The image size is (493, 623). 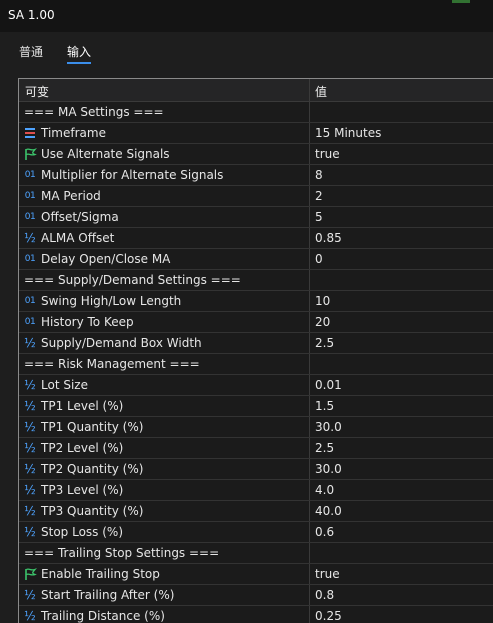 What do you see at coordinates (328, 511) in the screenshot?
I see `variable-value: 40.0` at bounding box center [328, 511].